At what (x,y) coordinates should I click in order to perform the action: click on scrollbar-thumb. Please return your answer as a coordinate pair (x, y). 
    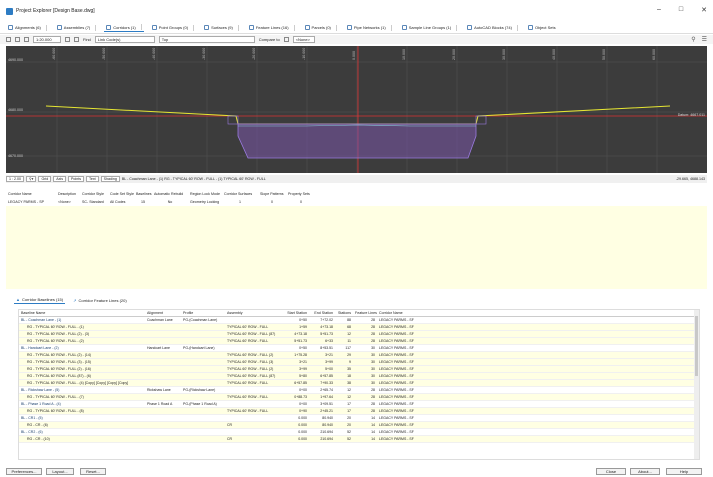
    Looking at the image, I should click on (696, 346).